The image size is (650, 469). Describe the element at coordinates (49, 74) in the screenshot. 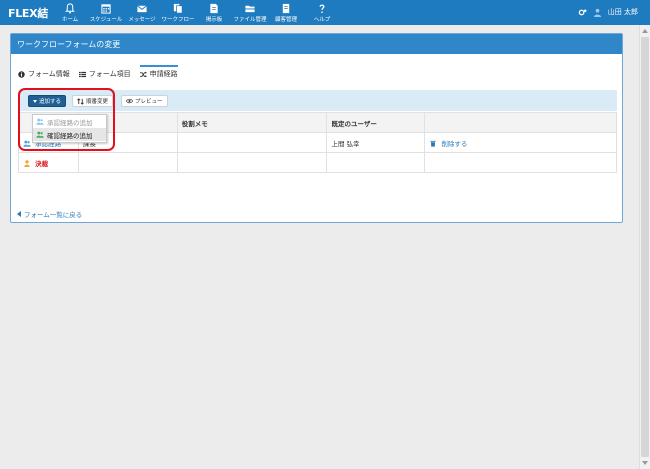

I see `tab-label: フォーム情報` at that location.